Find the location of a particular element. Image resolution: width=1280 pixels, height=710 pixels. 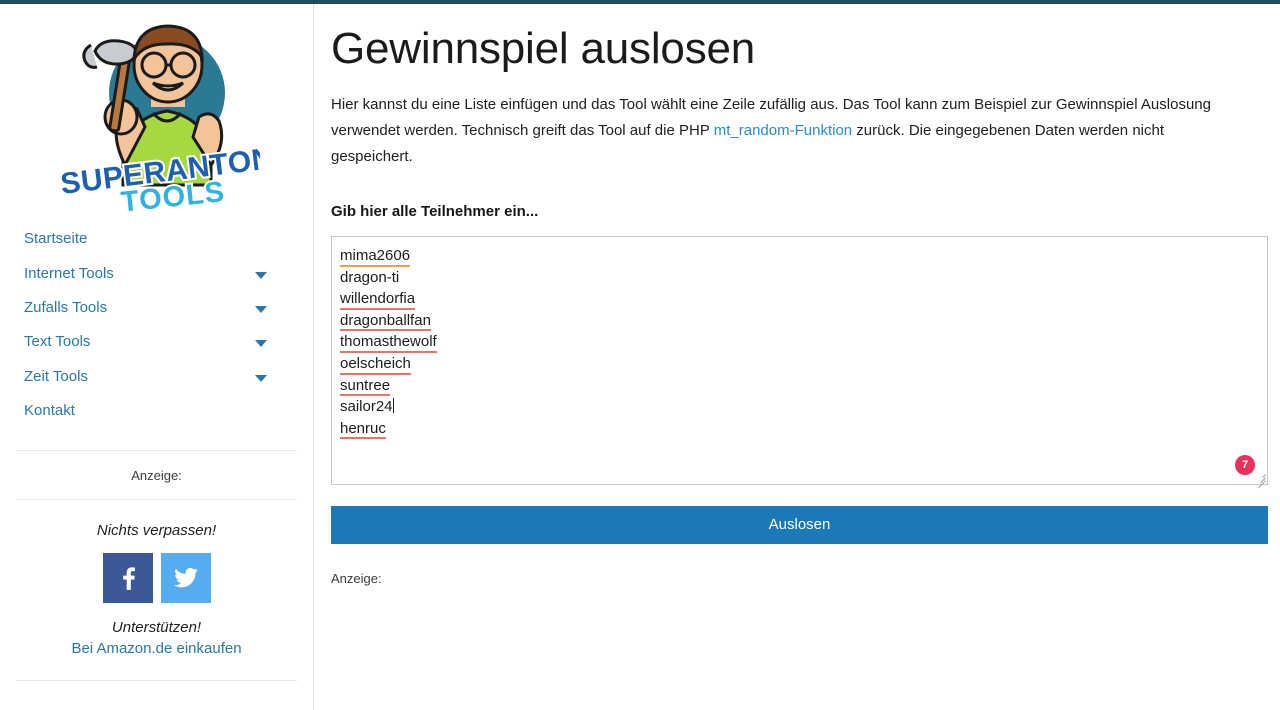

textarea-entry: willendorfia is located at coordinates (378, 299).